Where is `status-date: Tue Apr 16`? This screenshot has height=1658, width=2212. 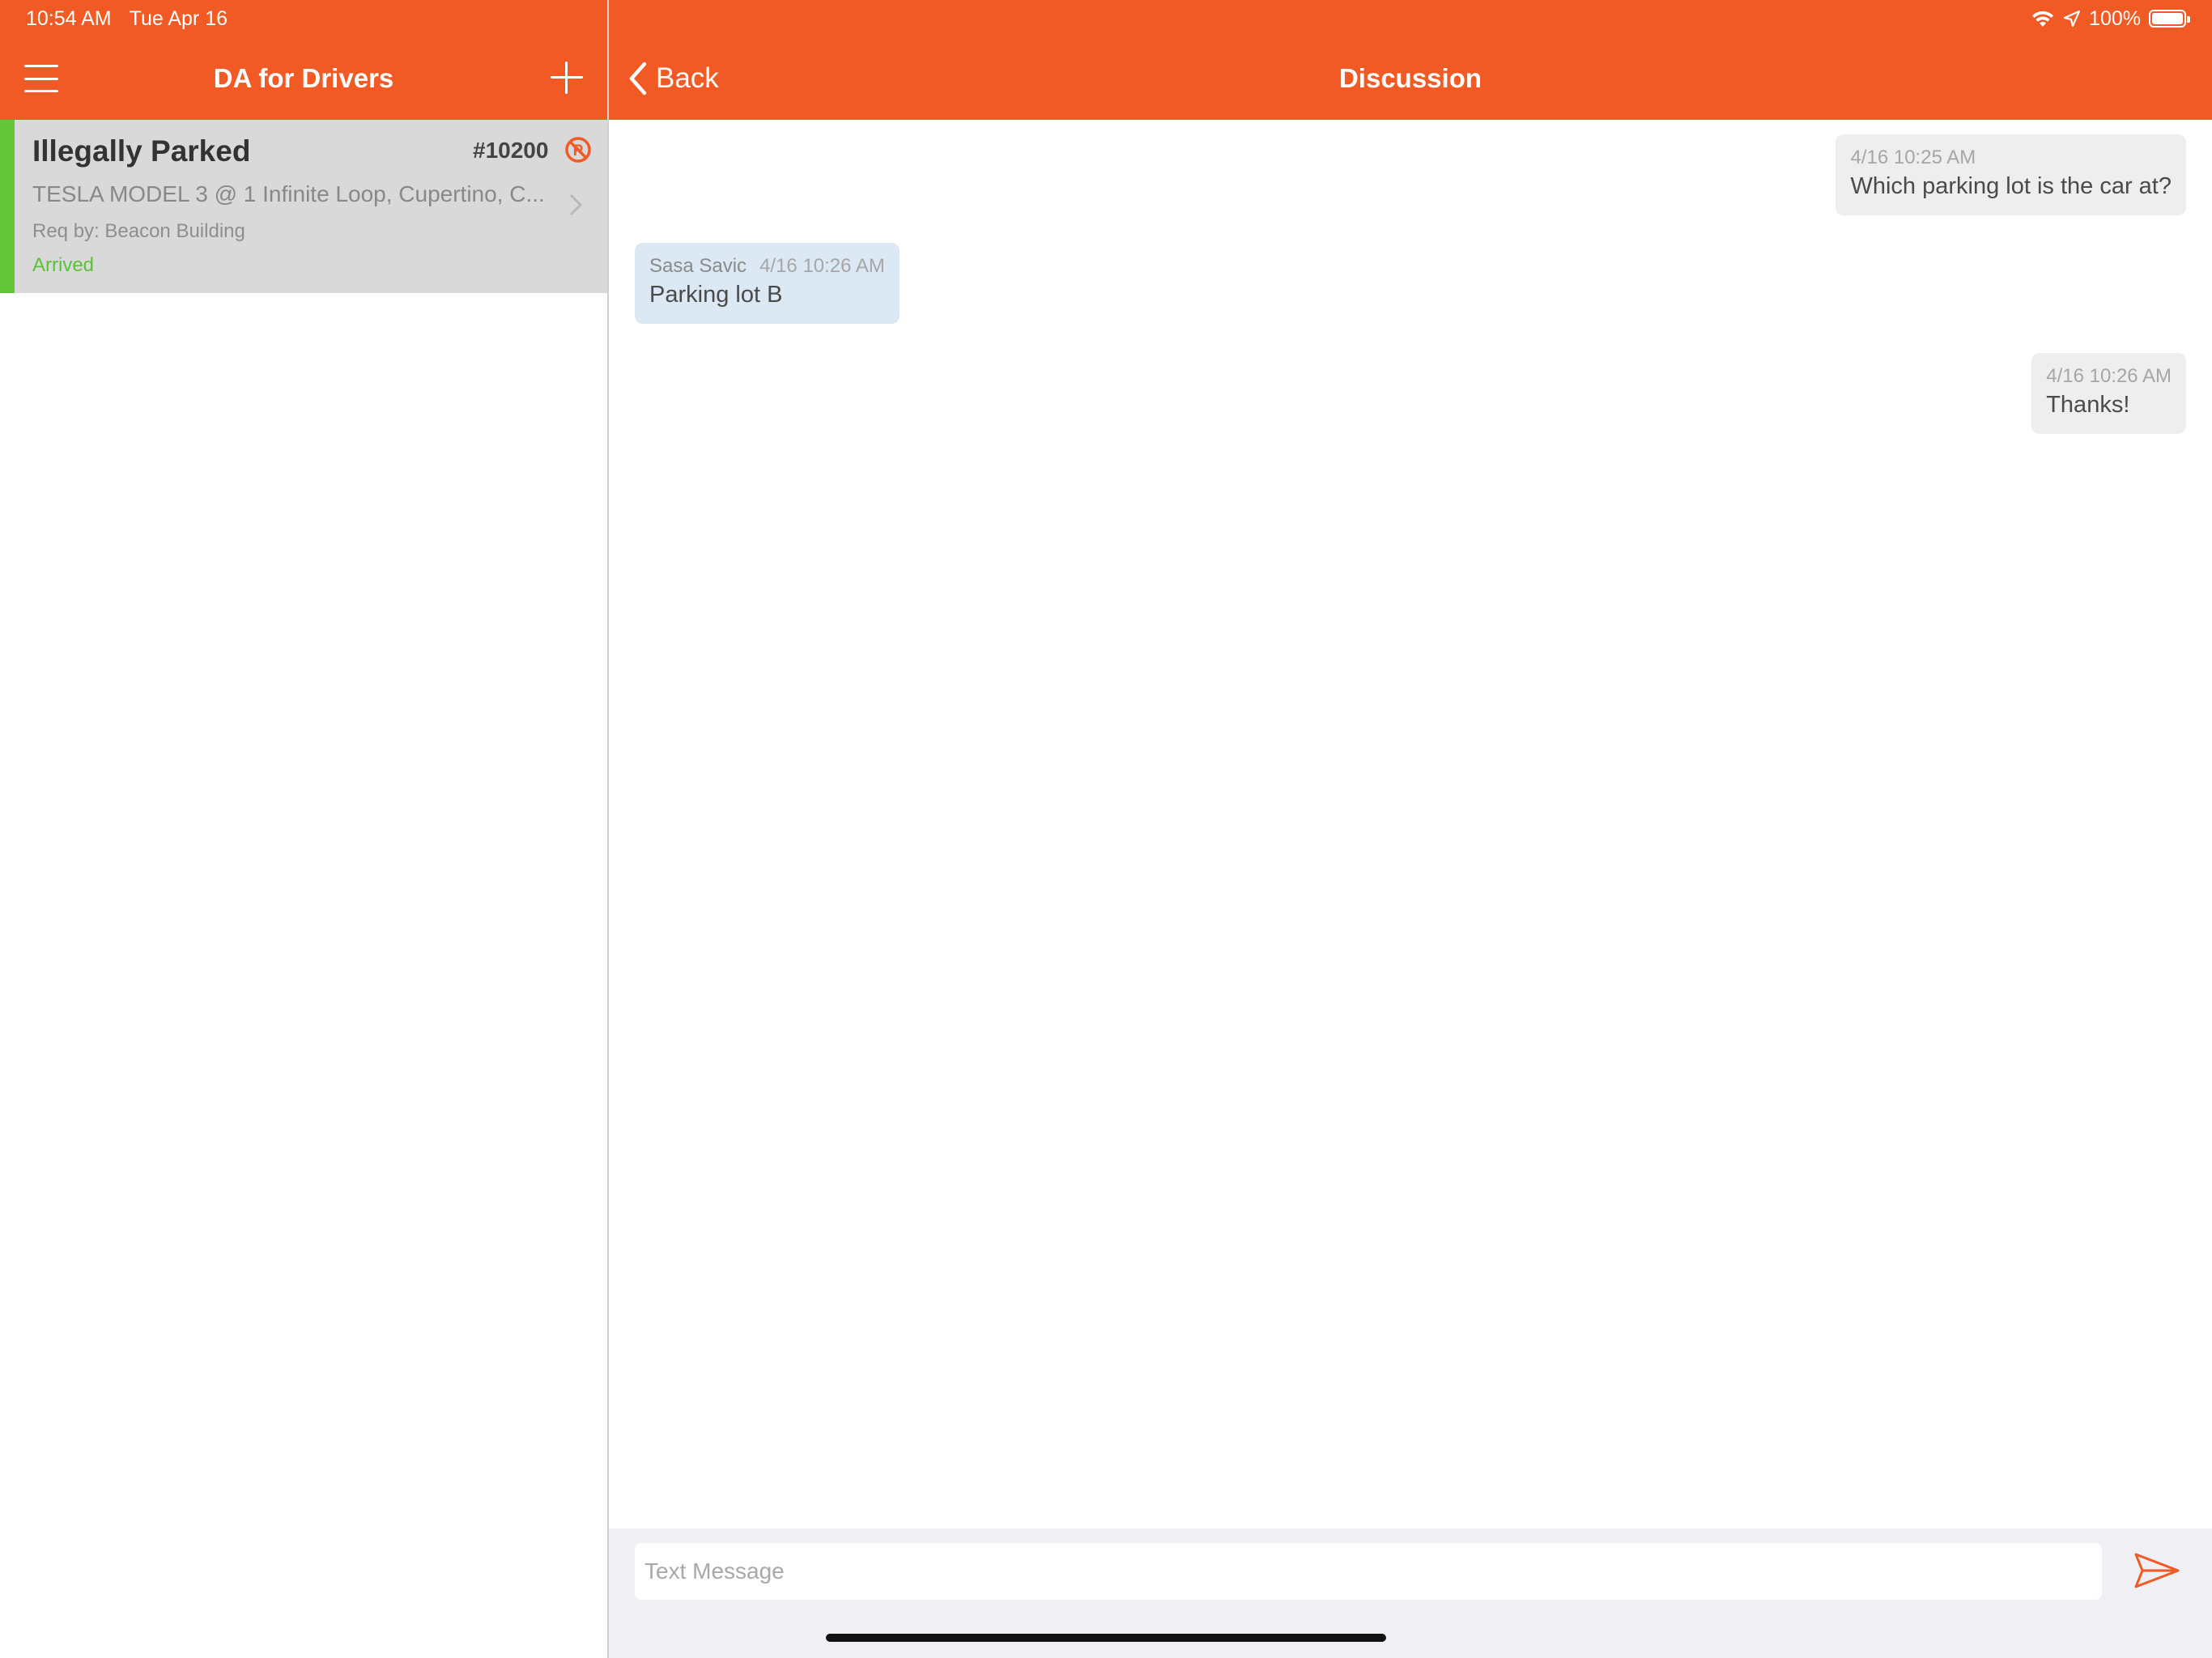 status-date: Tue Apr 16 is located at coordinates (179, 18).